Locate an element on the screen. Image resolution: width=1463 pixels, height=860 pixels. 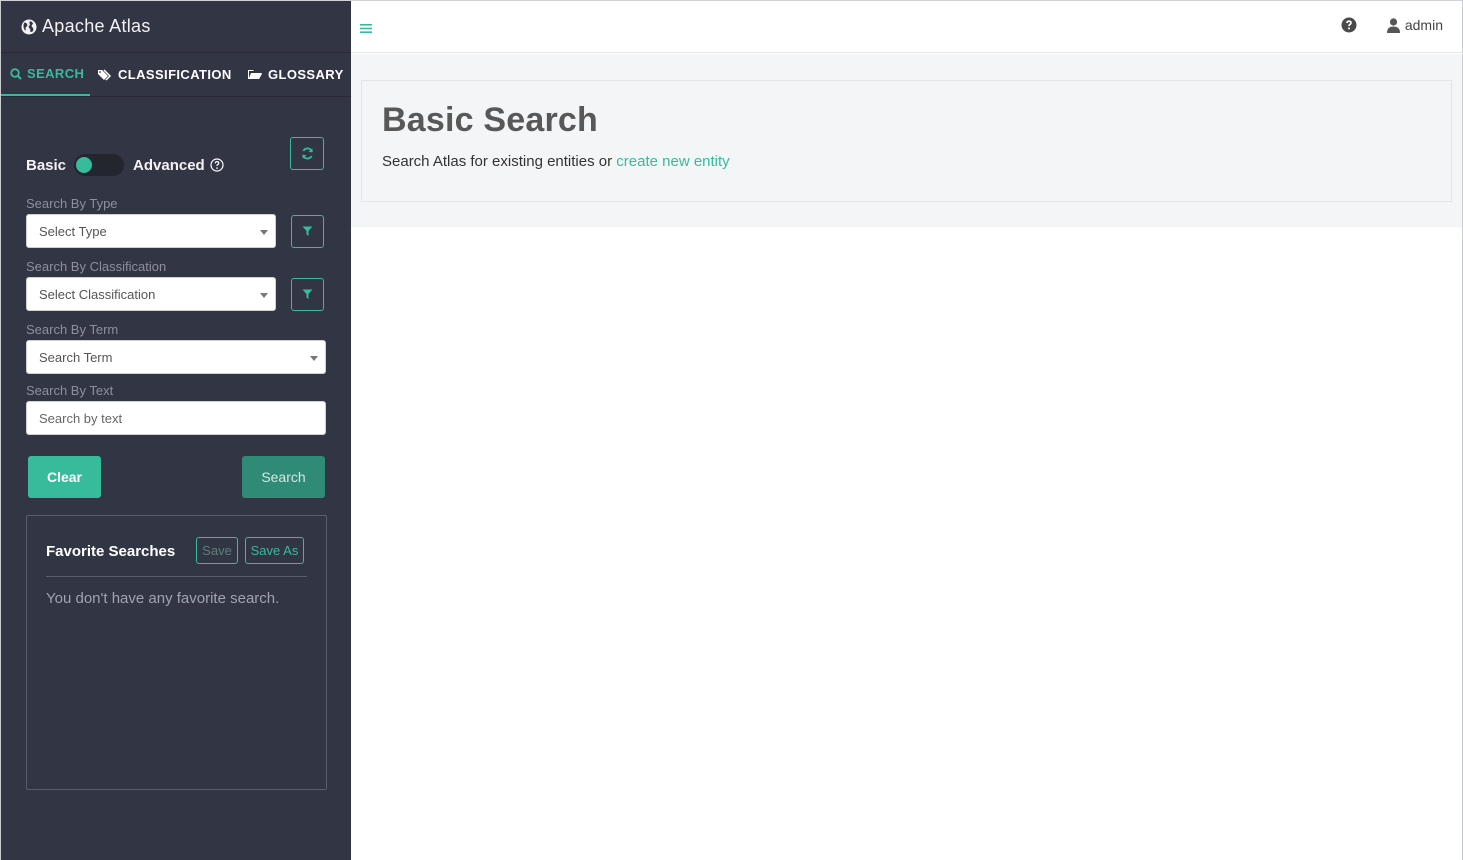
search-by-type-label: Search By Type is located at coordinates (72, 203).